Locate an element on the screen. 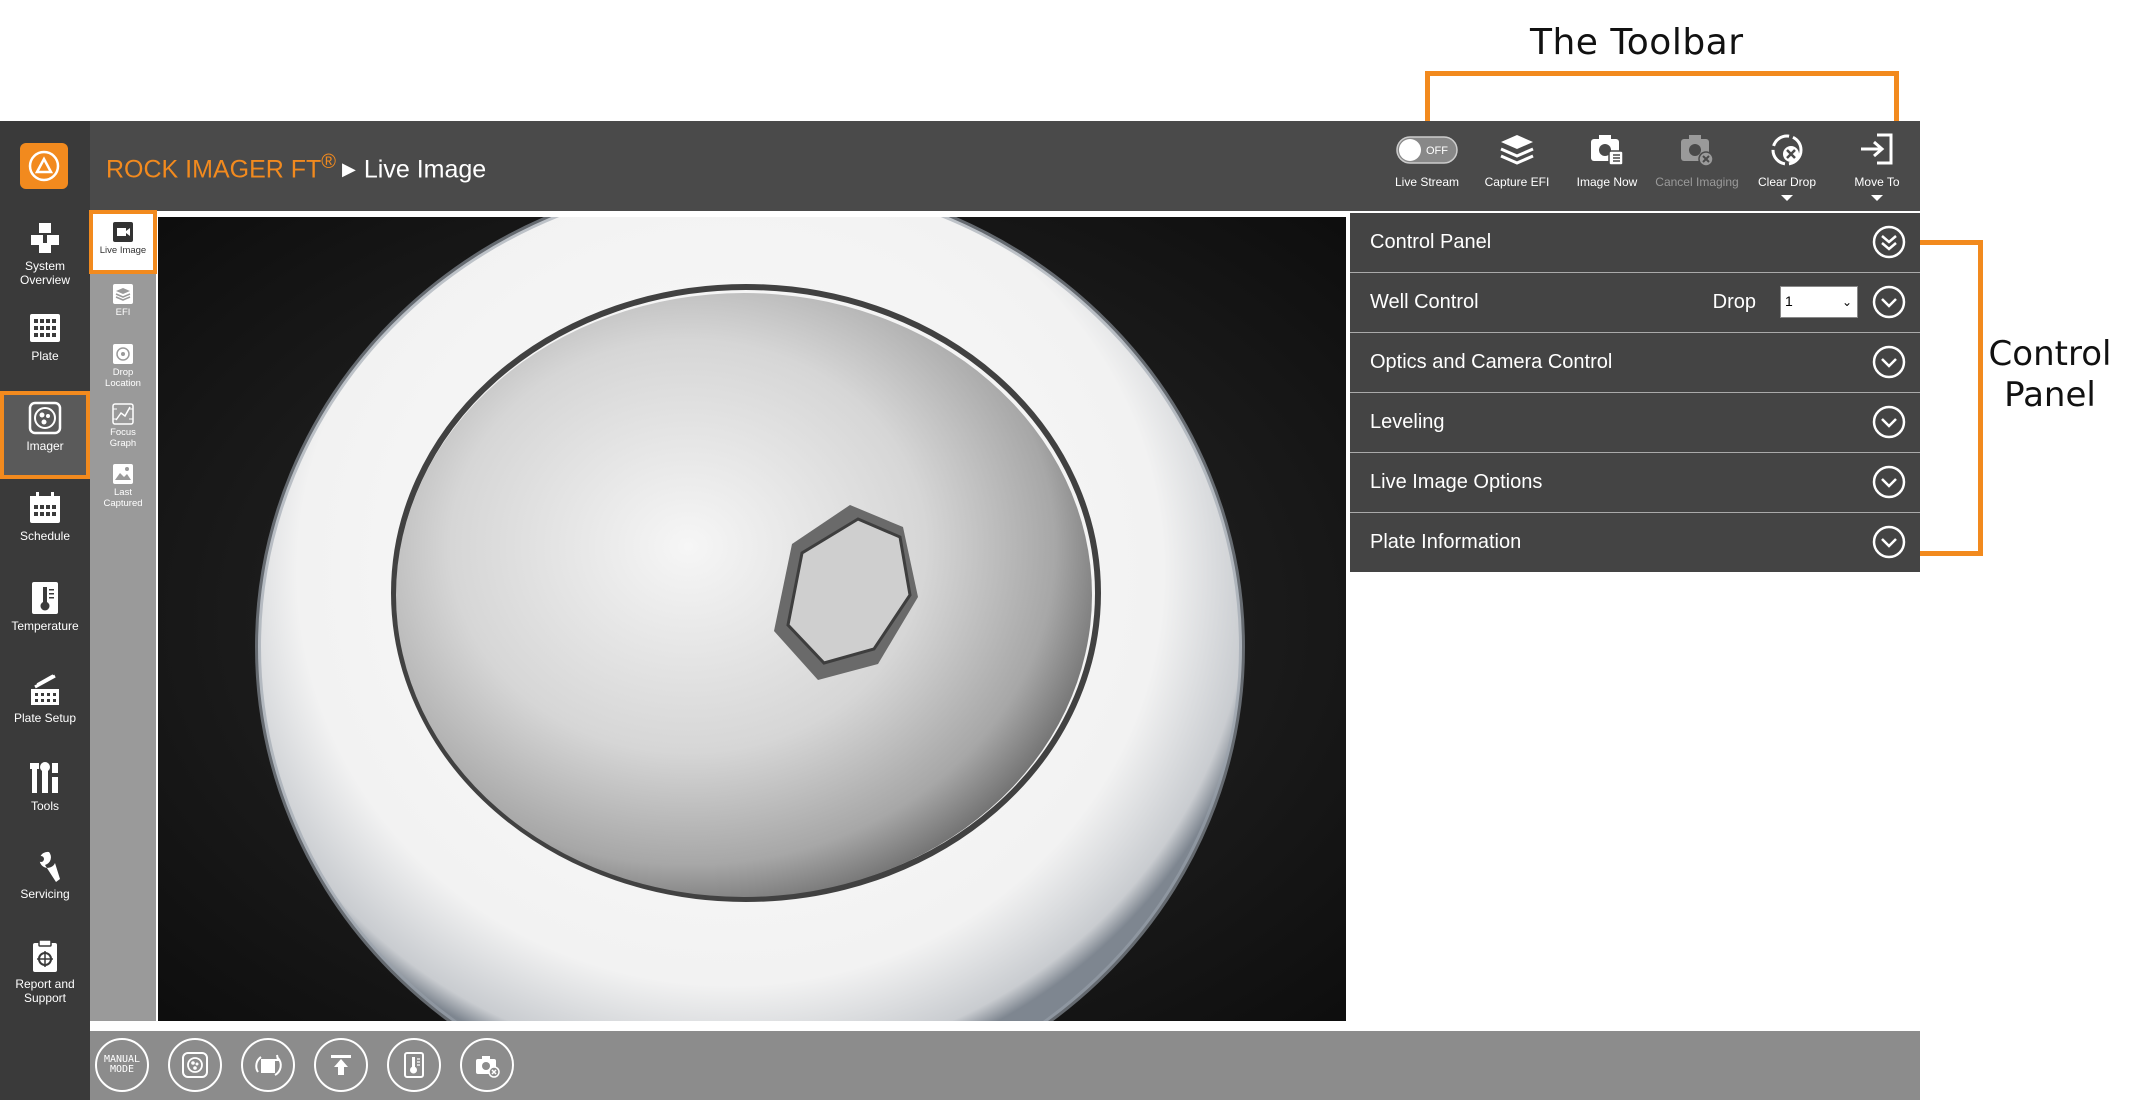  sidebar-label: Imager is located at coordinates (45, 446).